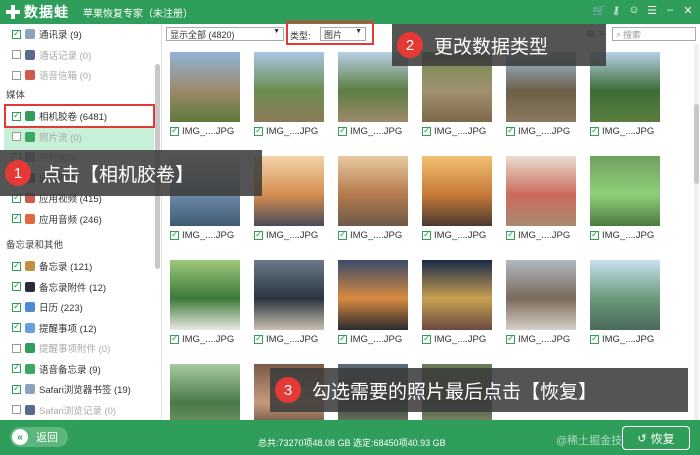 This screenshot has height=455, width=700. Describe the element at coordinates (85, 390) in the screenshot. I see `sidebar-item-label: Safari浏览器书签 (19)` at that location.